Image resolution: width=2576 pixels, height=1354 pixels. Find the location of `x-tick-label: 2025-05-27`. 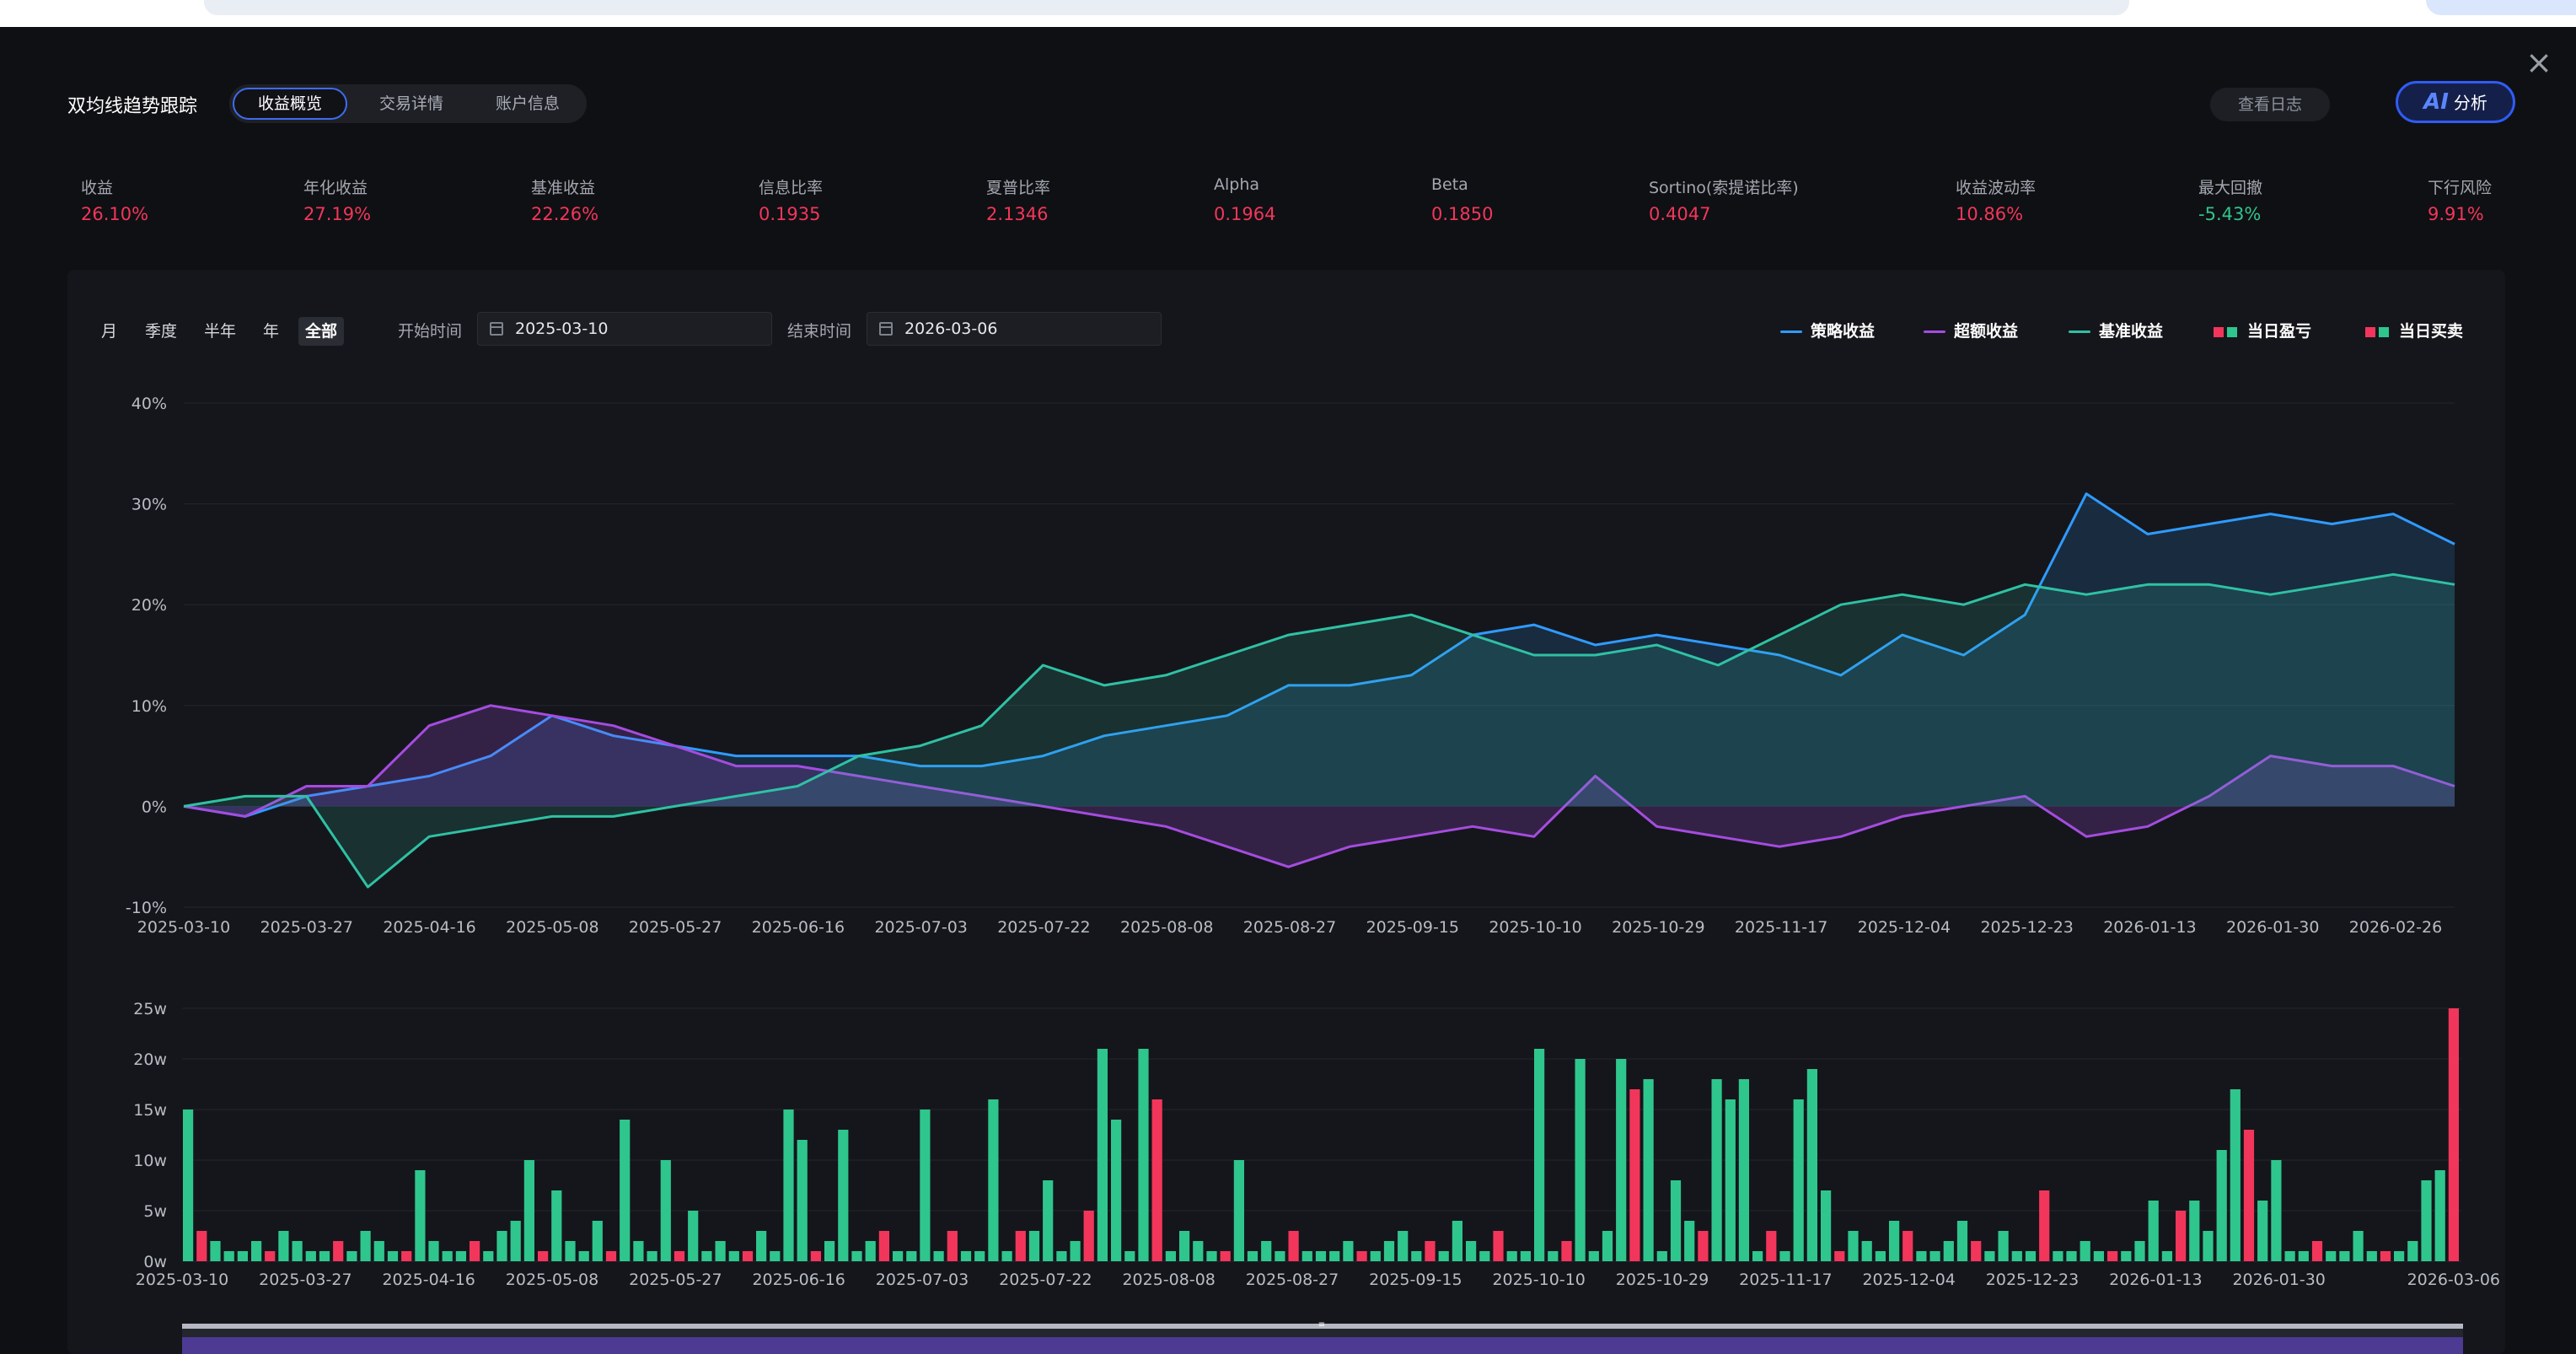

x-tick-label: 2025-05-27 is located at coordinates (675, 927).